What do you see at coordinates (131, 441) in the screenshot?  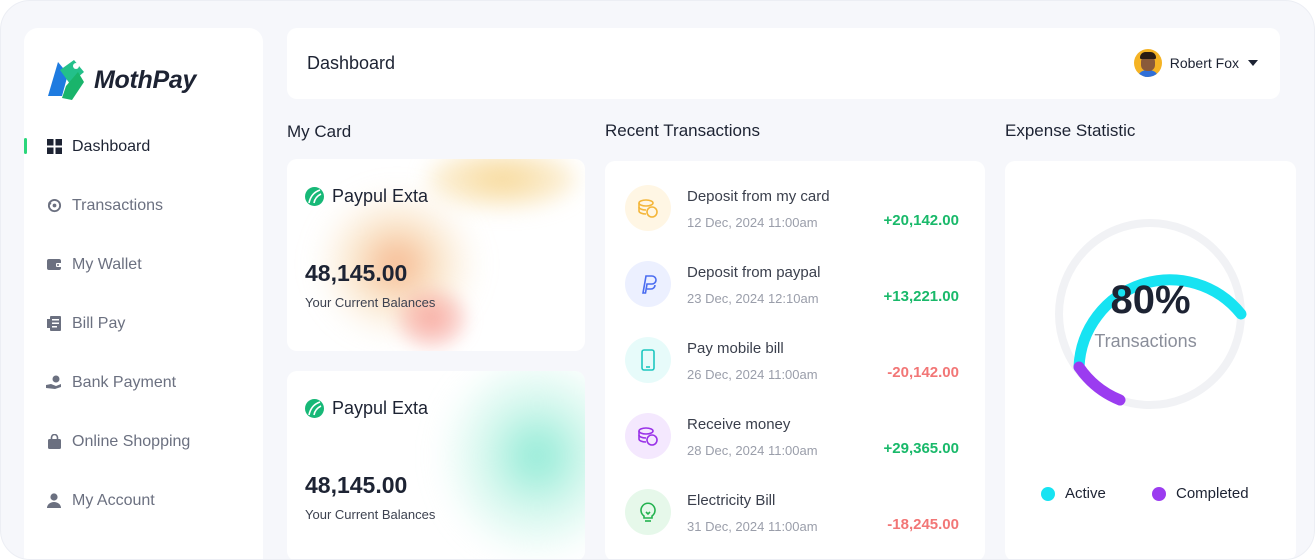 I see `sidebar-item-label: Online Shopping` at bounding box center [131, 441].